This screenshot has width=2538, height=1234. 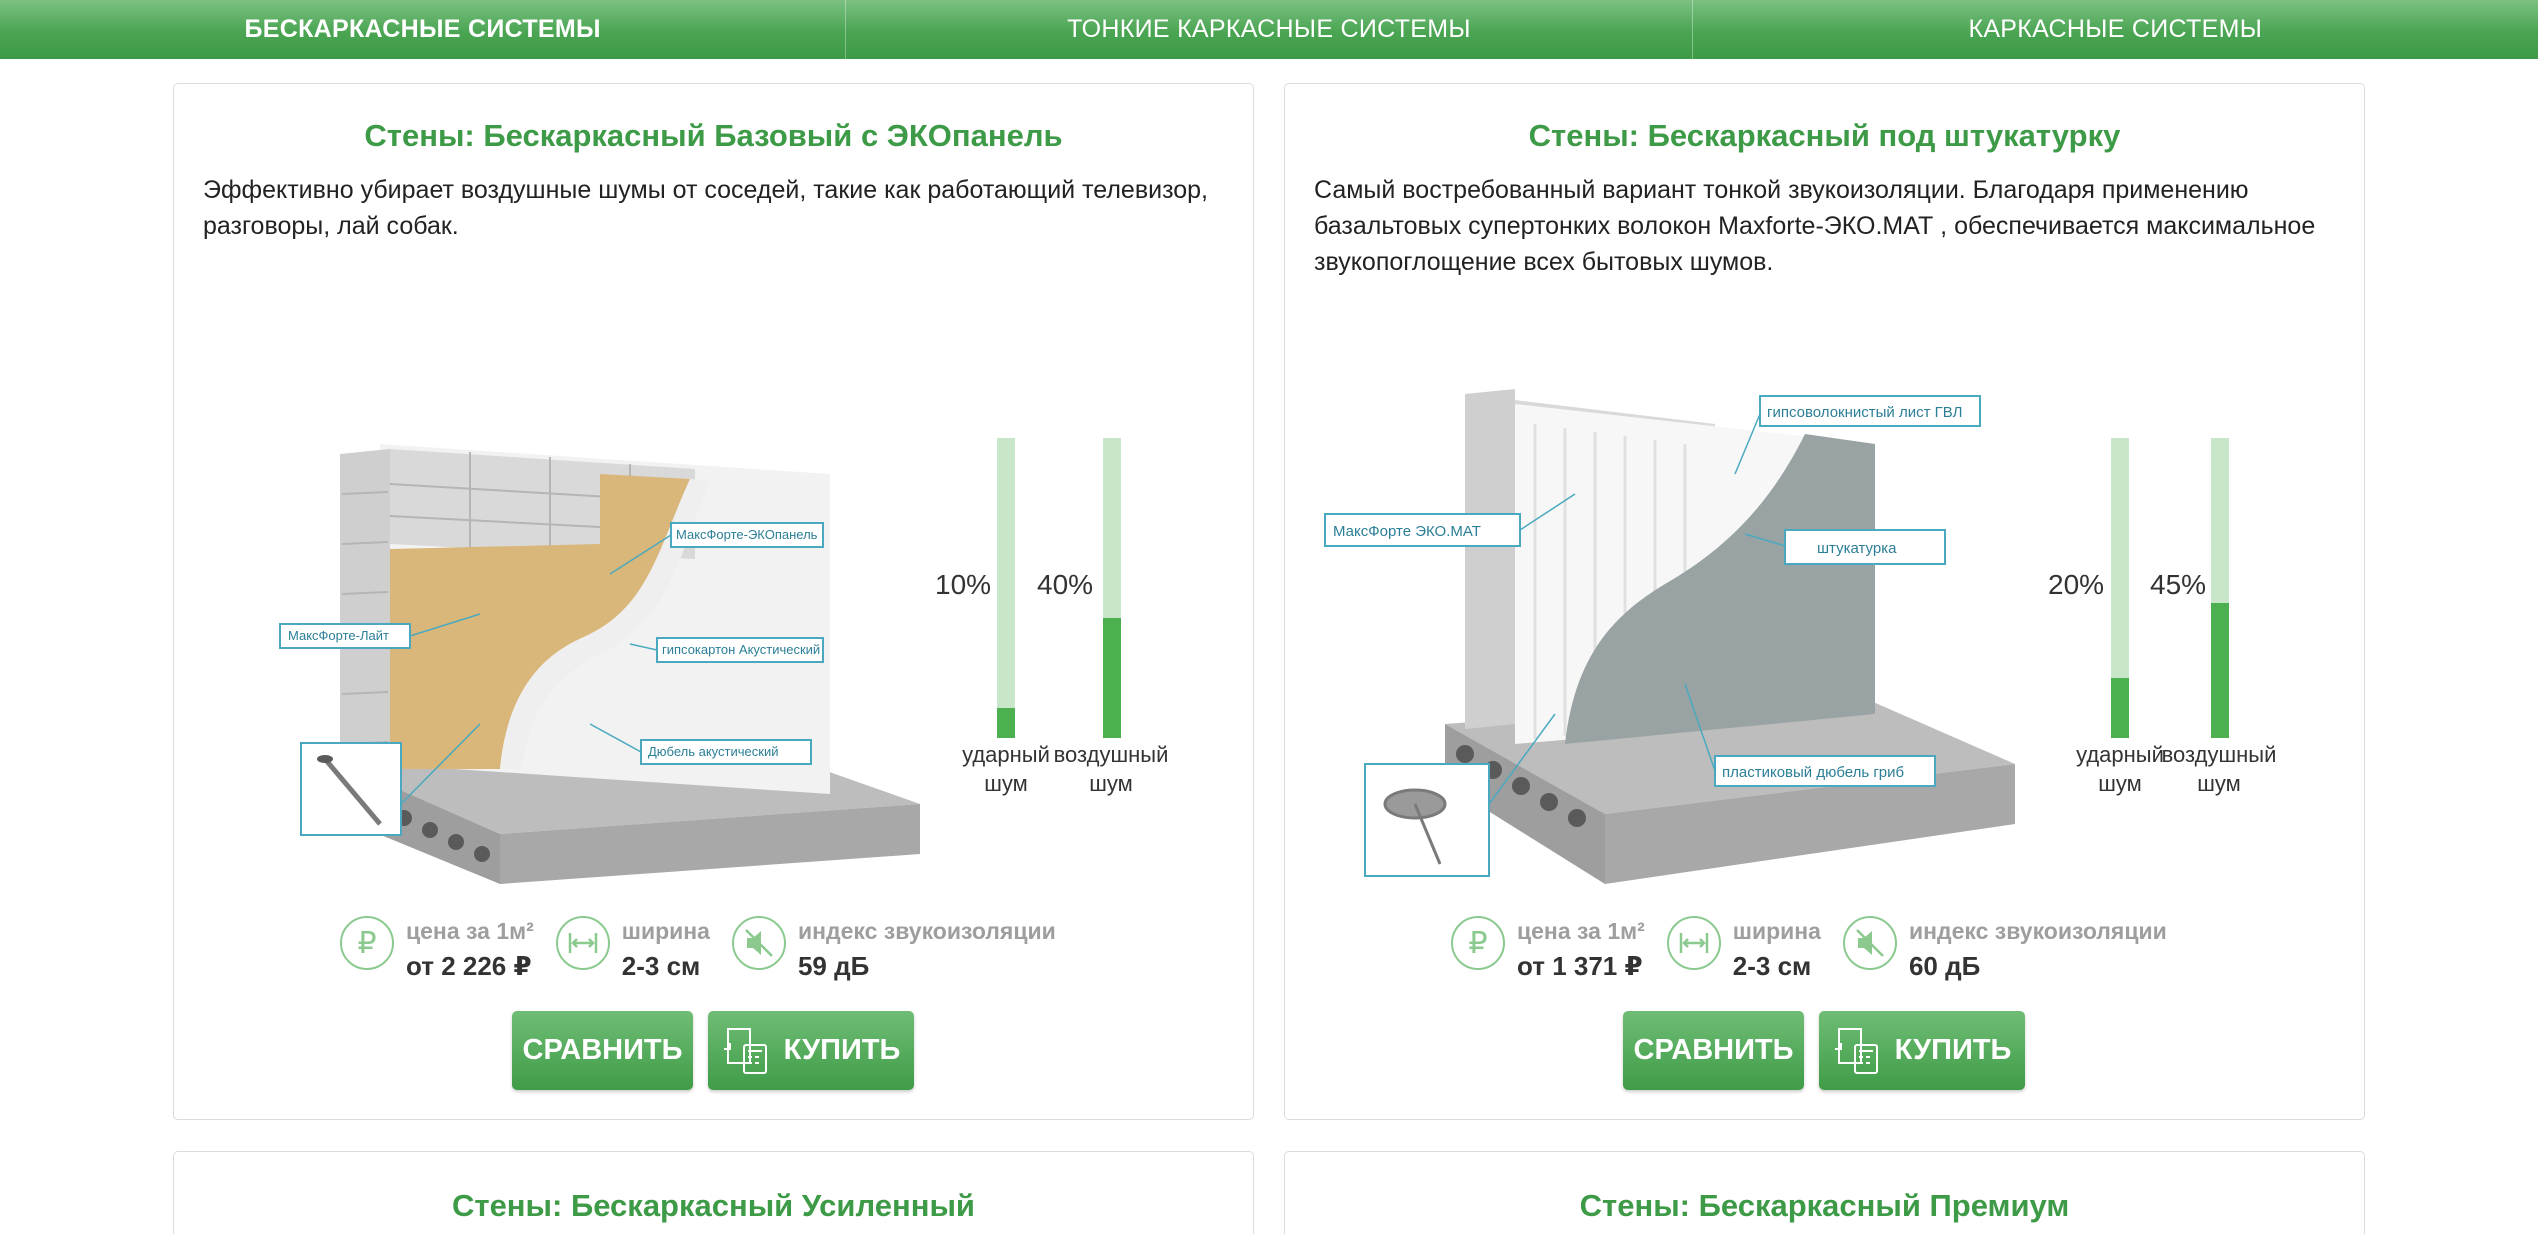 I want to click on callout-label: МаксФорте ЭКО.МАТ, so click(x=1407, y=531).